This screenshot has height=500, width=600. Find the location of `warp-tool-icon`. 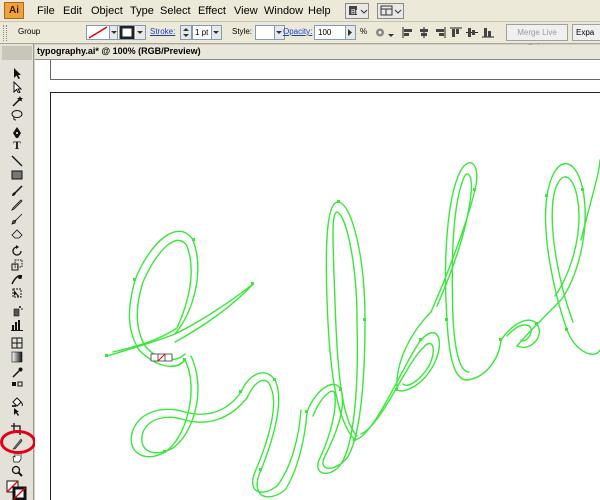

warp-tool-icon is located at coordinates (17, 278).